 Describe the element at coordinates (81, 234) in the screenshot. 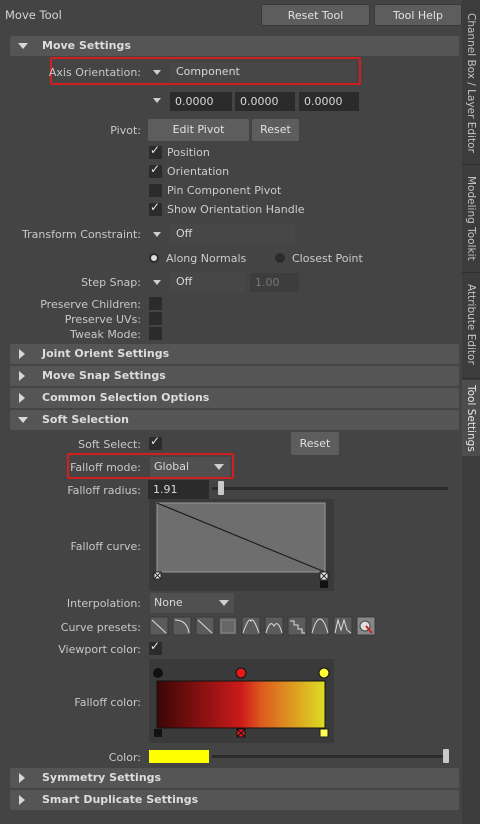

I see `transform-constraint-label: Transform Constraint:` at that location.